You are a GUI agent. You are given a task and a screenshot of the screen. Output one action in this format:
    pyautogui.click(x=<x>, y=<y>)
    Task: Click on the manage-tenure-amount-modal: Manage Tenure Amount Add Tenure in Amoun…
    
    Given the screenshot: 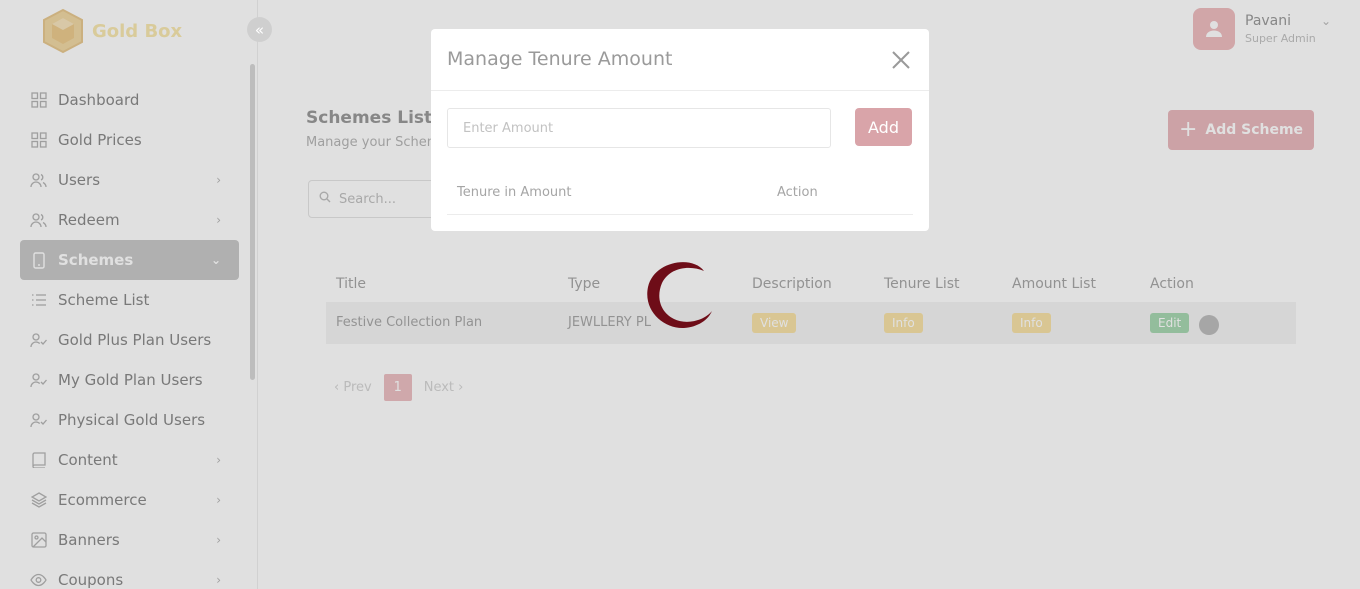 What is the action you would take?
    pyautogui.click(x=680, y=130)
    